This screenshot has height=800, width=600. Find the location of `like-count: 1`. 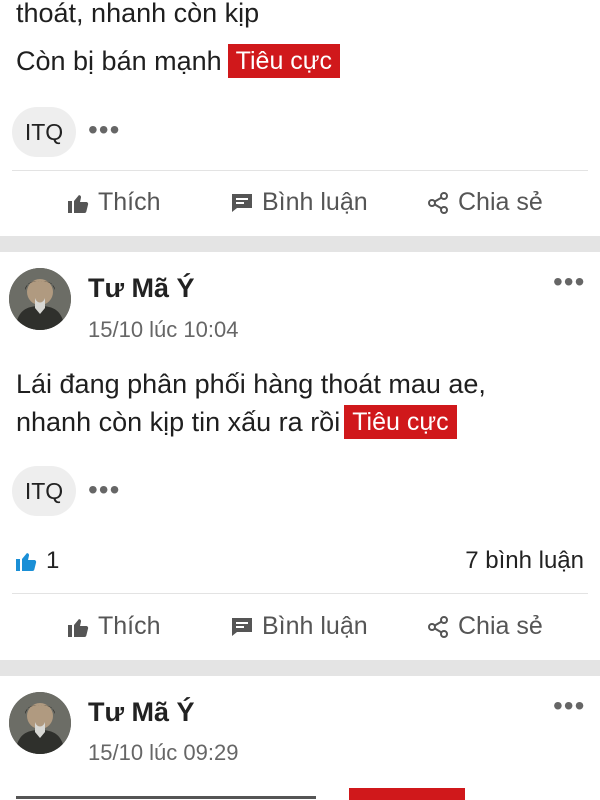

like-count: 1 is located at coordinates (36, 561).